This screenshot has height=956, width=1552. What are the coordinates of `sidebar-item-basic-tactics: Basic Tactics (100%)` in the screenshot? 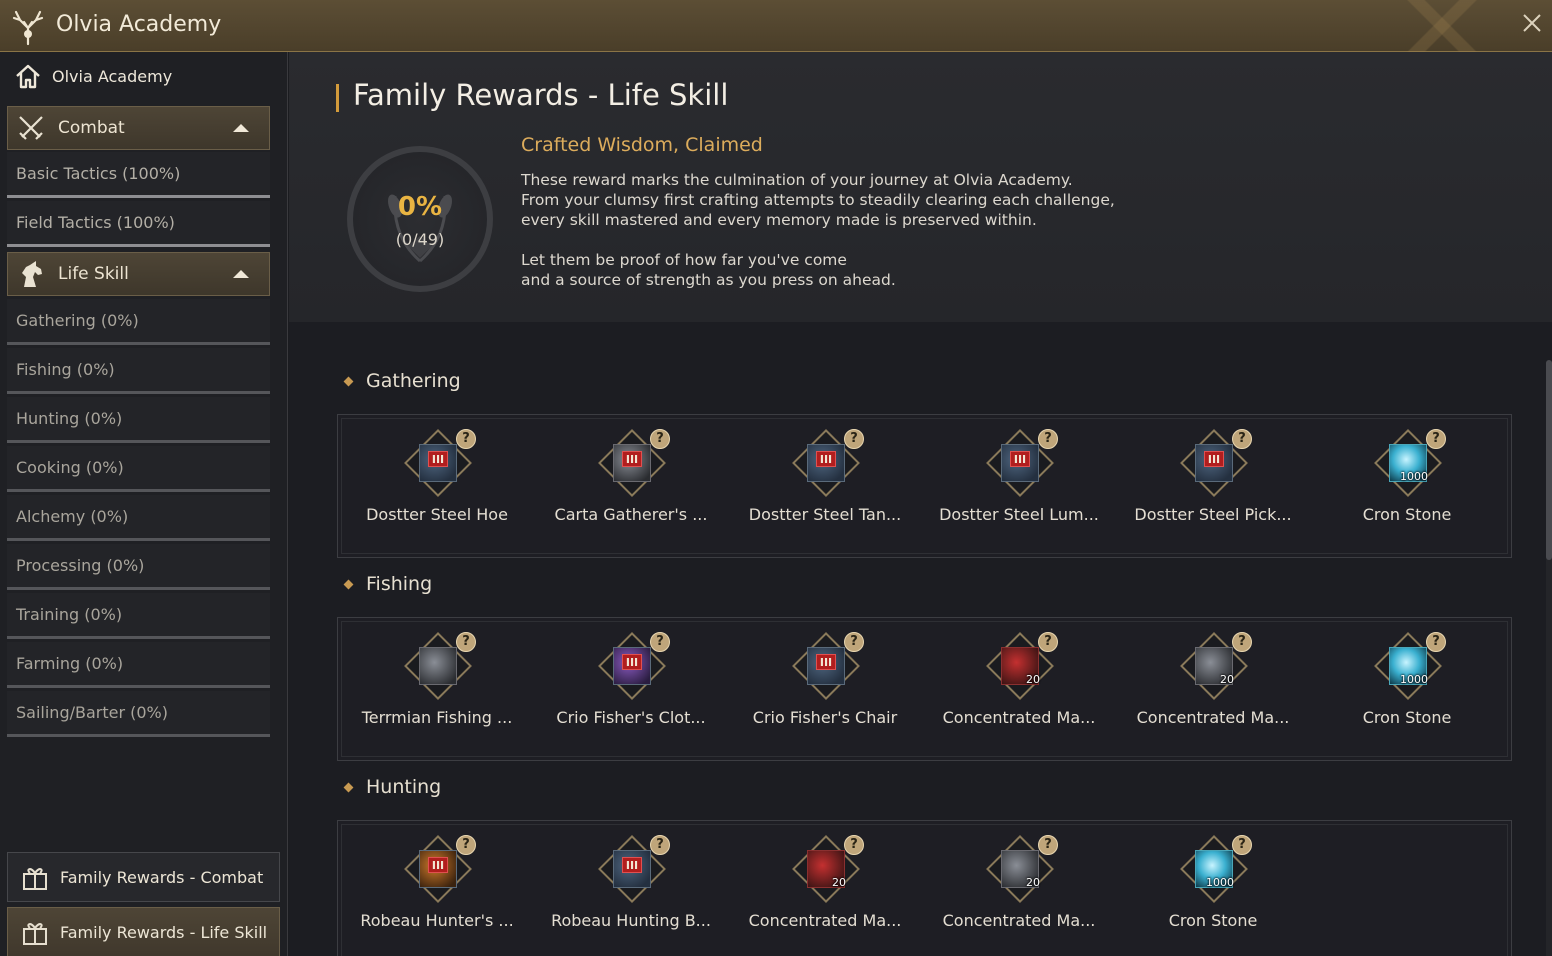 It's located at (138, 175).